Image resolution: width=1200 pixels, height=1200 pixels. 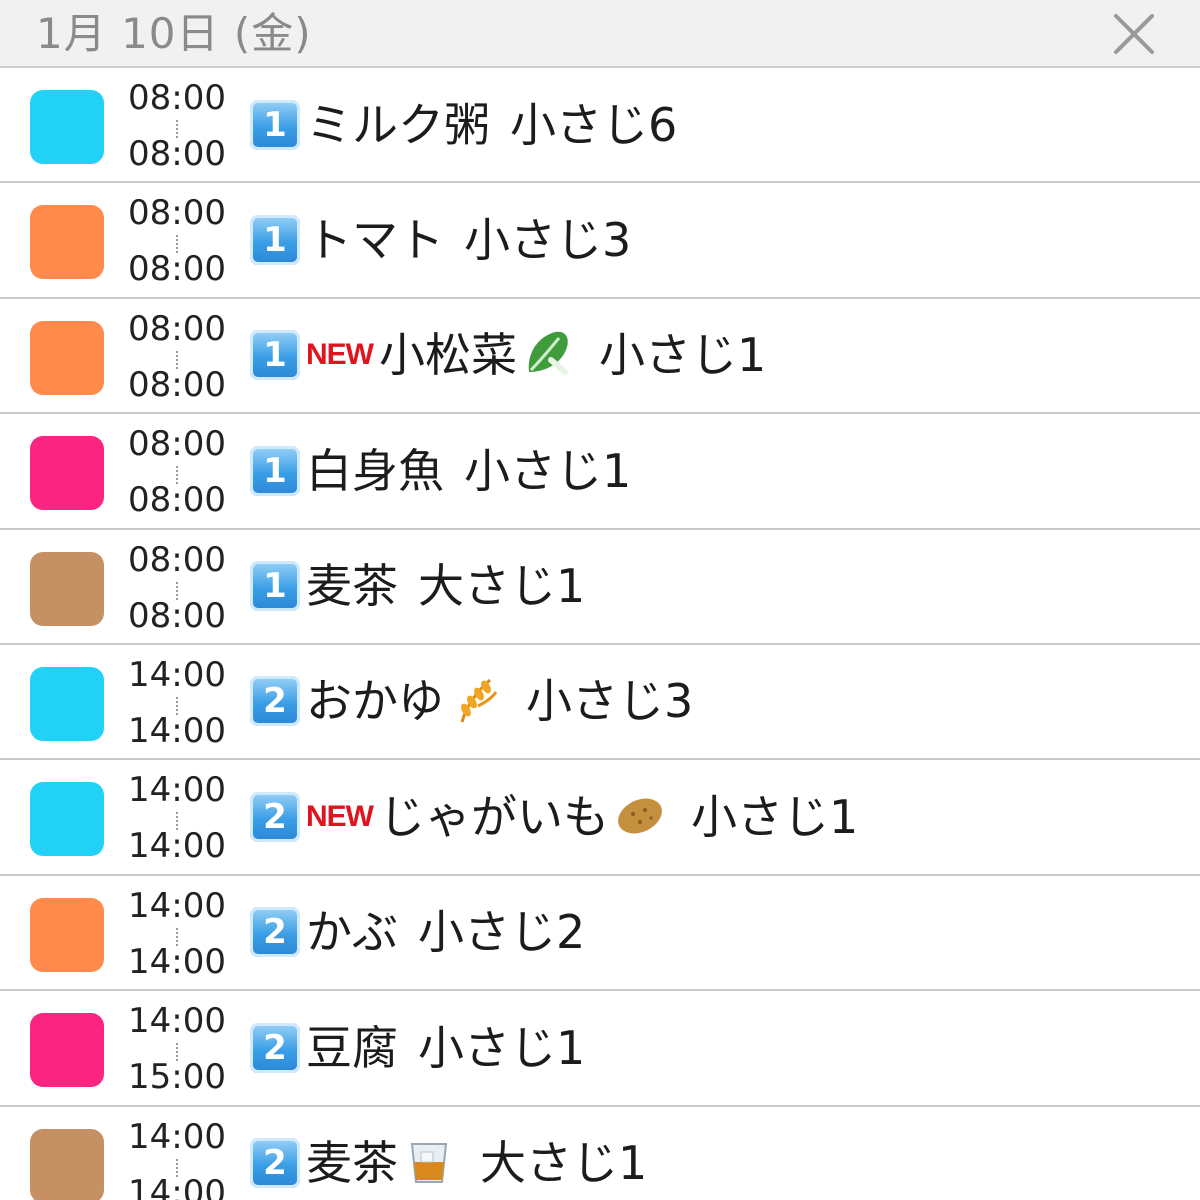 I want to click on food-amount: 小さじ2, so click(x=502, y=932).